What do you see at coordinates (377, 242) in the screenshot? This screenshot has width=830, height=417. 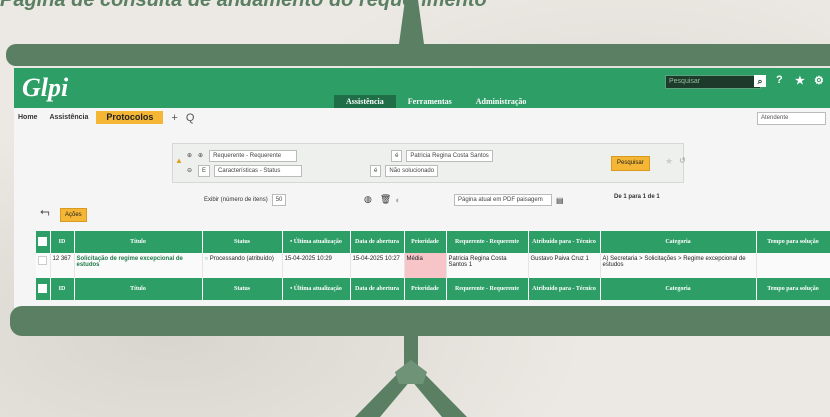 I see `col-data-abertura: Data de abertura` at bounding box center [377, 242].